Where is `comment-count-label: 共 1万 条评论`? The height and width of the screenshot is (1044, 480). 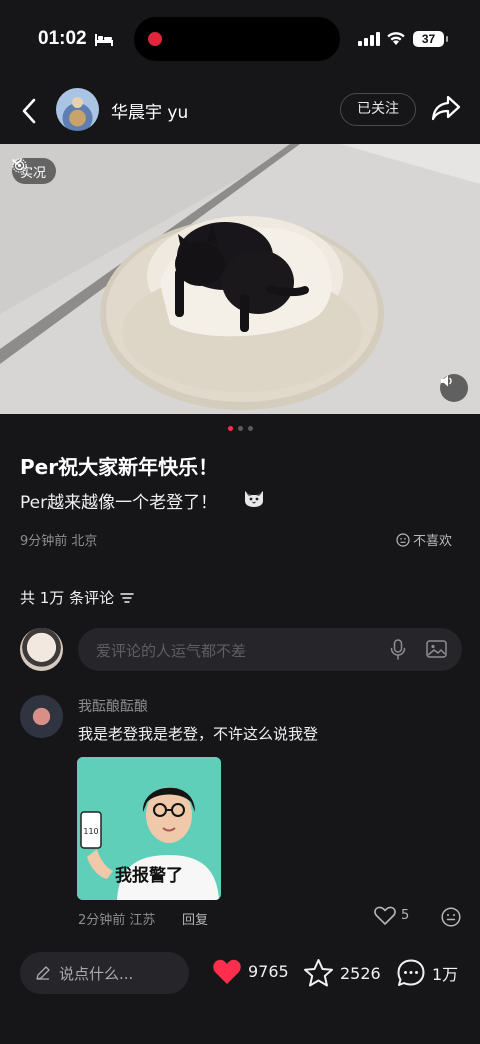
comment-count-label: 共 1万 条评论 is located at coordinates (67, 598).